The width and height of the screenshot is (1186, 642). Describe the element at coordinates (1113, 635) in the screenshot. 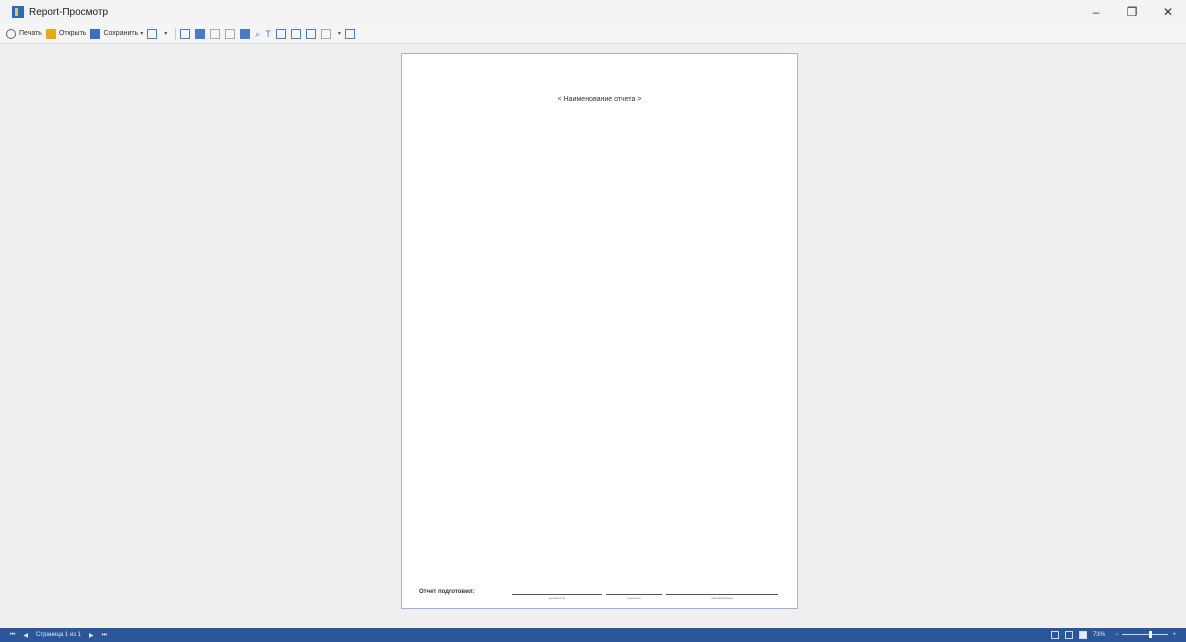

I see `view-controls: 73% − +` at that location.